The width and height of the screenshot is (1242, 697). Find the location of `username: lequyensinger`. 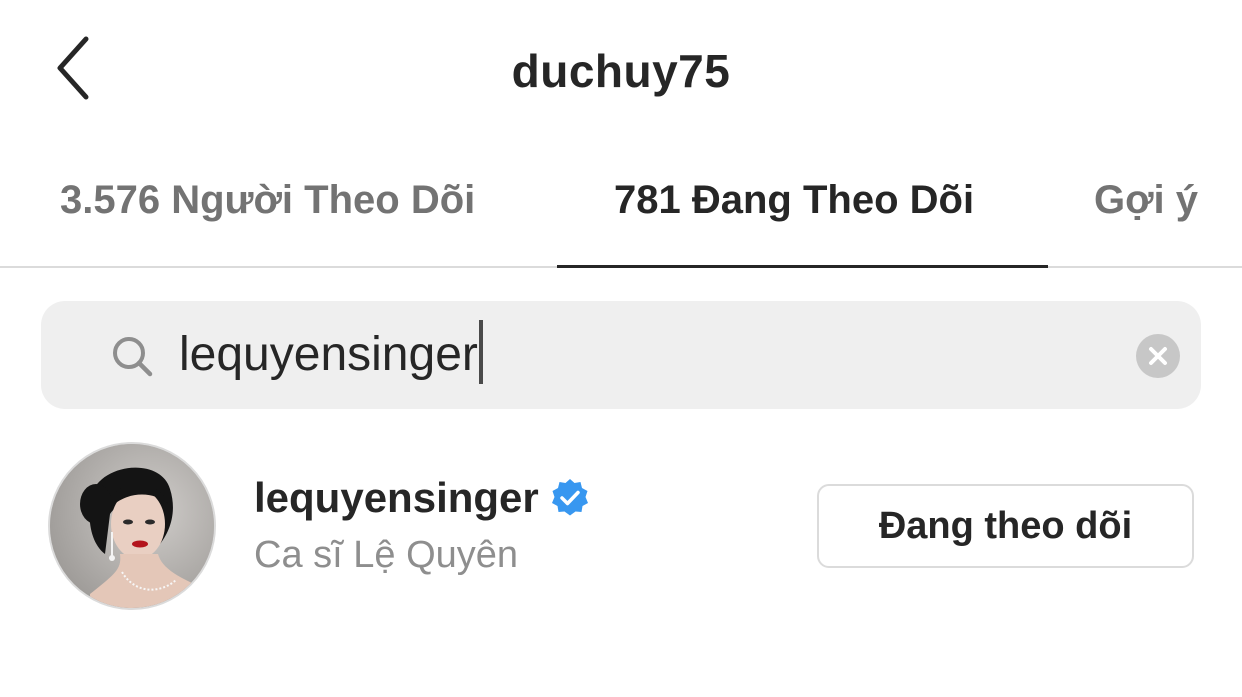

username: lequyensinger is located at coordinates (396, 498).